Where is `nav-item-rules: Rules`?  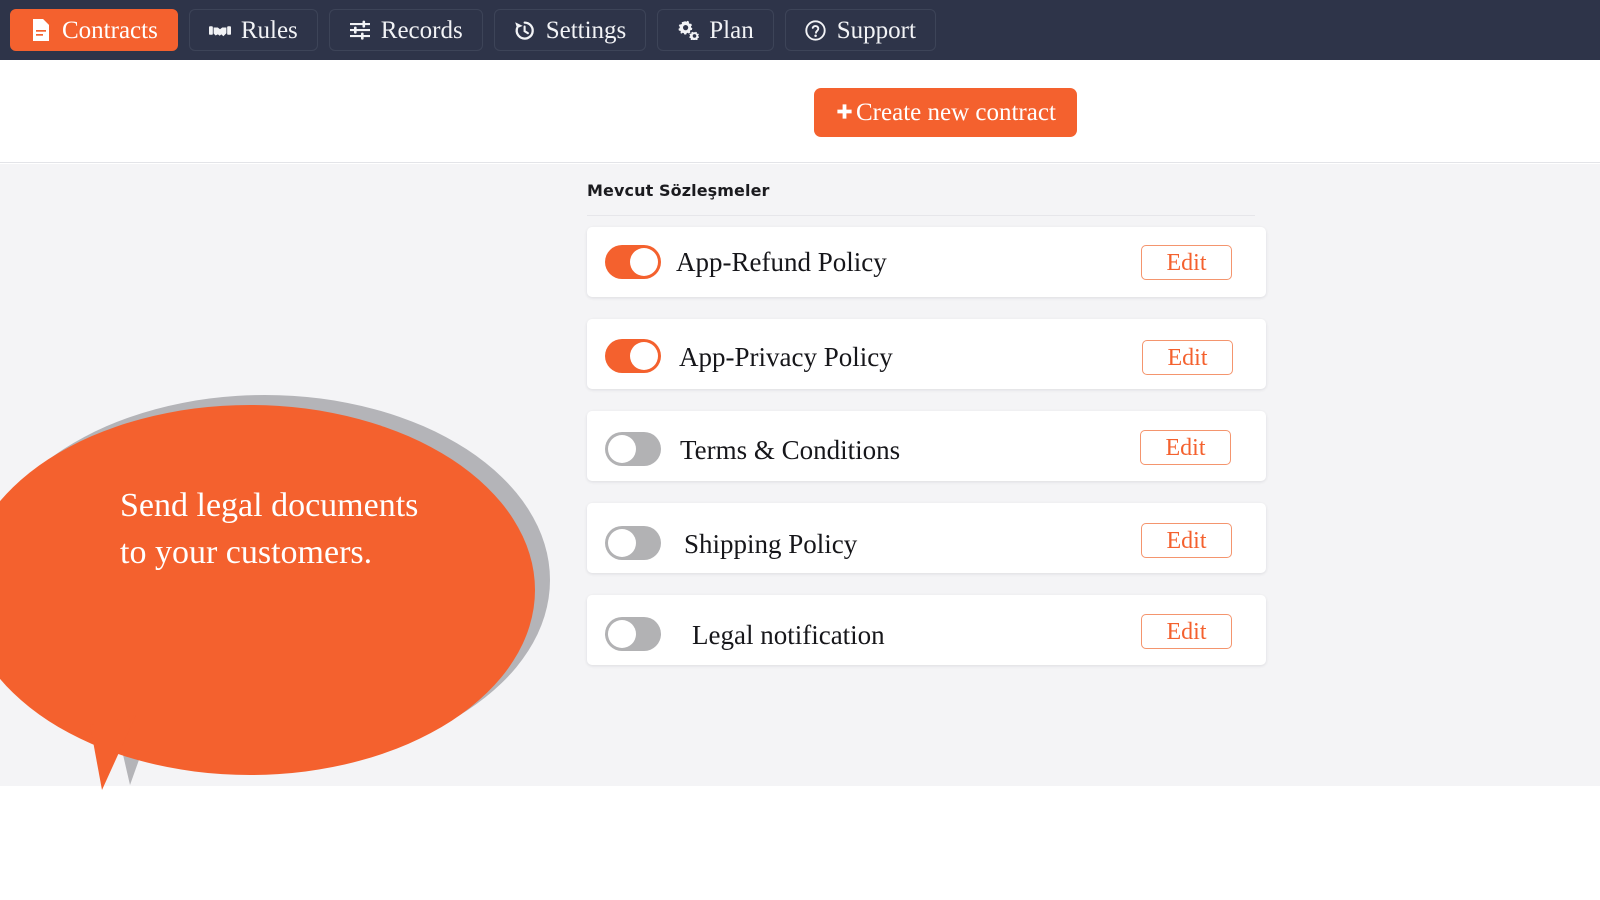 nav-item-rules: Rules is located at coordinates (253, 30).